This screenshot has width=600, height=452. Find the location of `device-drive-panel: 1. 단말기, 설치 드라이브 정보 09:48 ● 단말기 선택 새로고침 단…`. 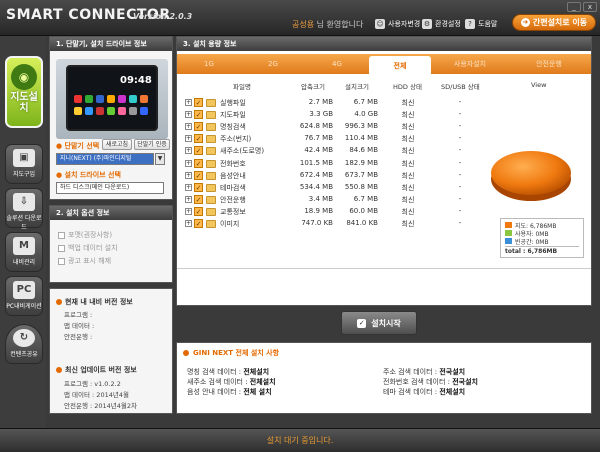

device-drive-panel: 1. 단말기, 설치 드라이브 정보 09:48 ● 단말기 선택 새로고침 단… is located at coordinates (111, 118).